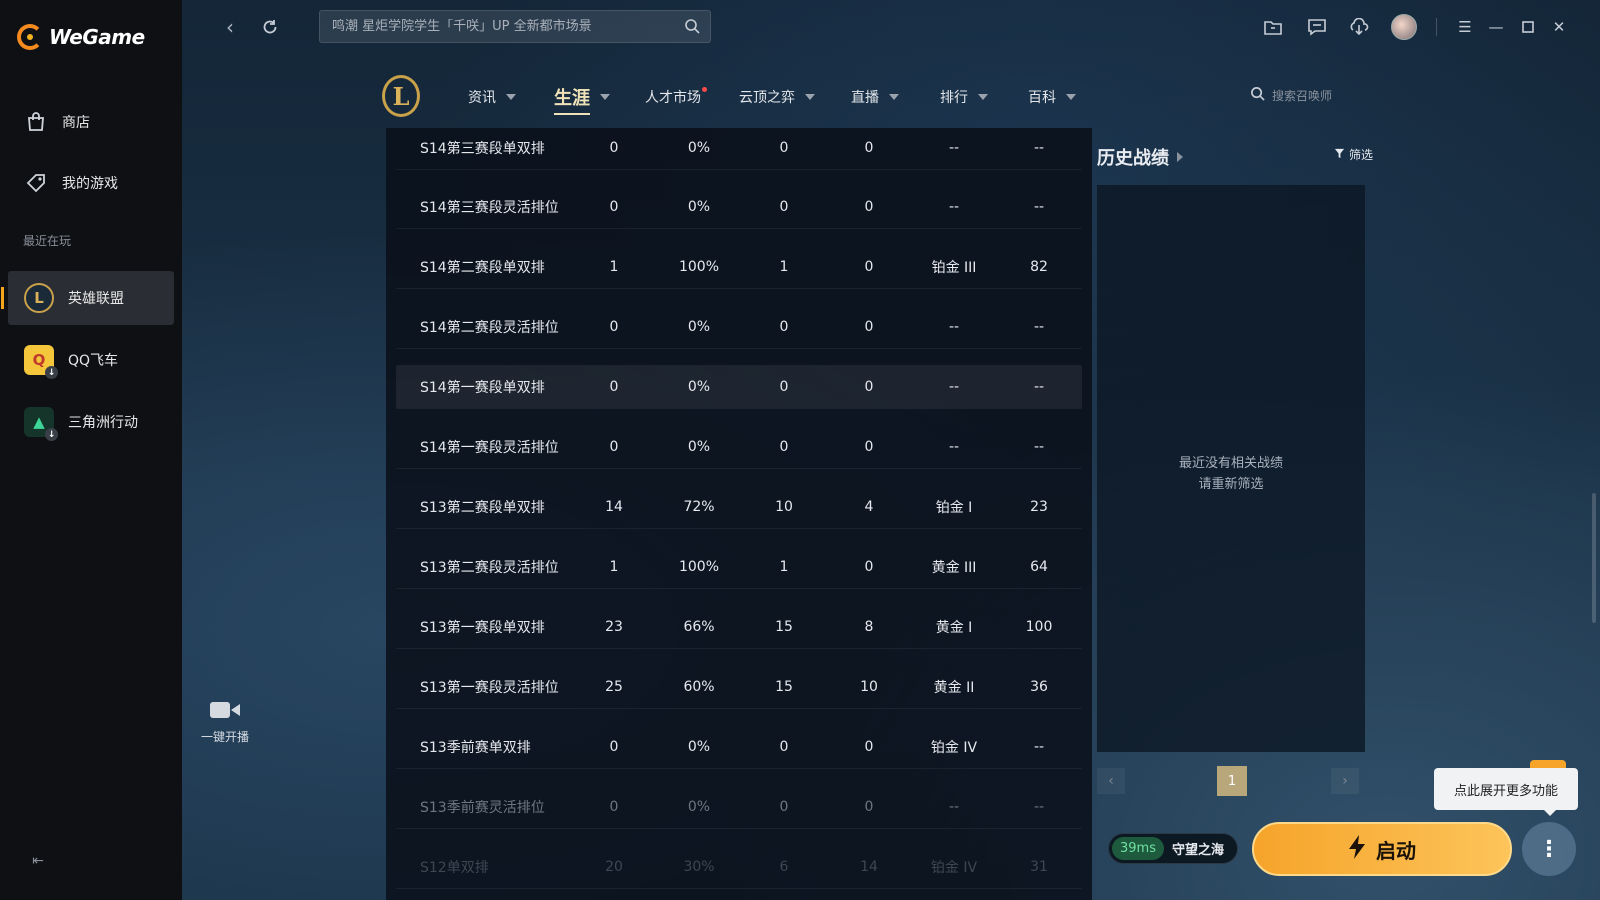 The image size is (1600, 900). Describe the element at coordinates (230, 27) in the screenshot. I see `back-icon: ‹` at that location.